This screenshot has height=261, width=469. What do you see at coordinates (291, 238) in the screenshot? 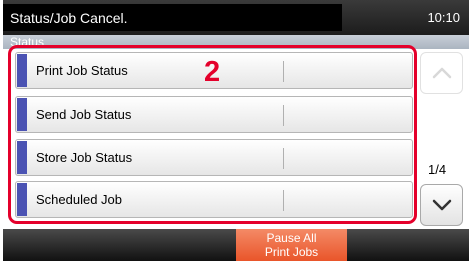
I see `pause-label-line1: Pause All` at bounding box center [291, 238].